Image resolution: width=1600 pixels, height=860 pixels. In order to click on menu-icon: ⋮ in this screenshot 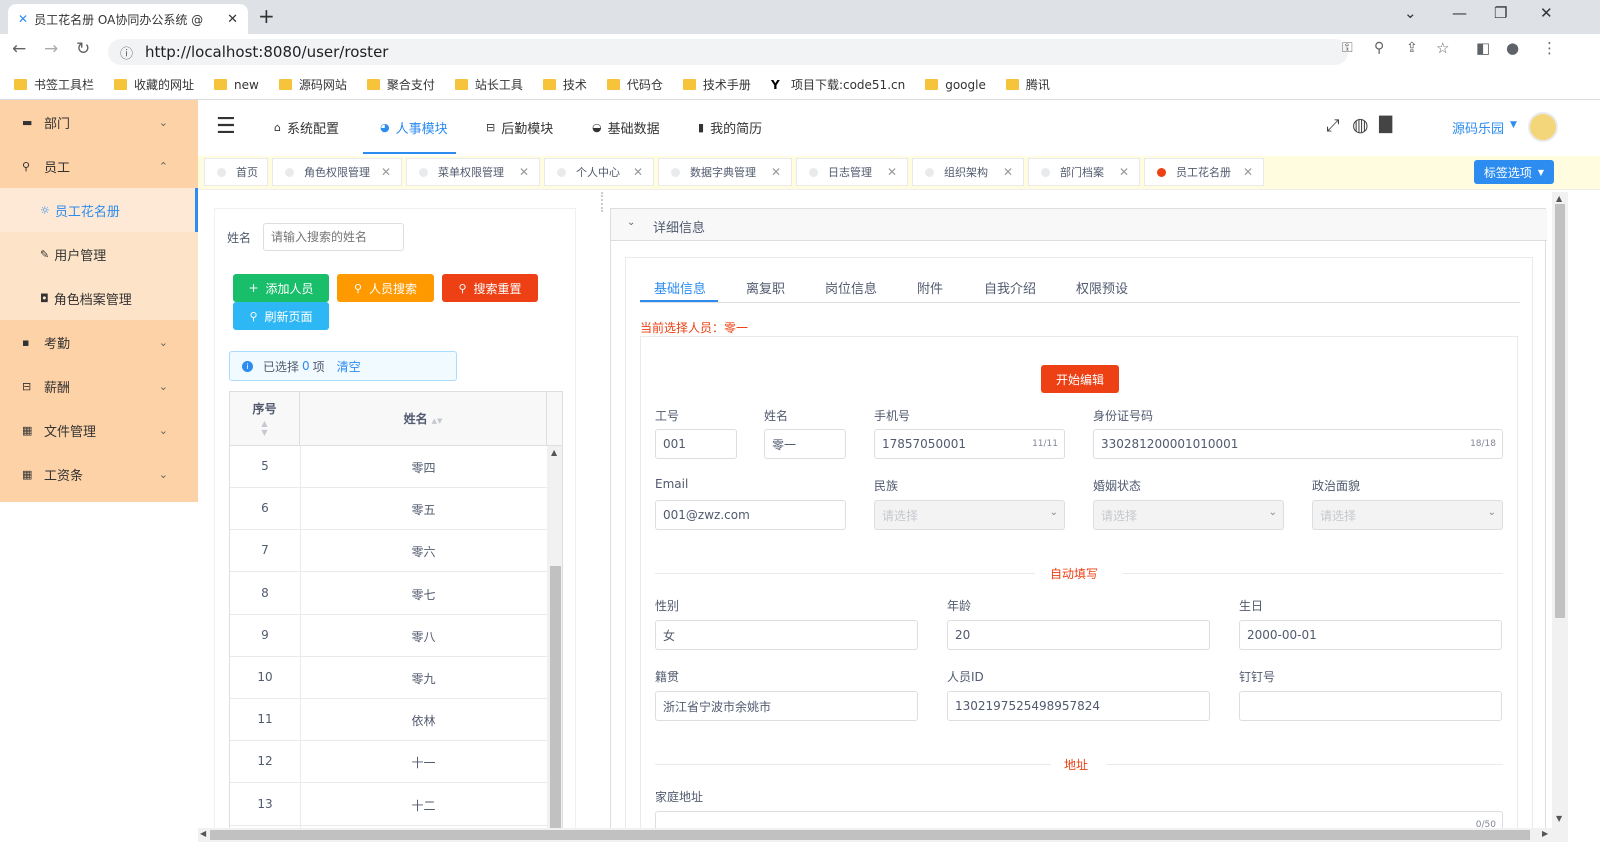, I will do `click(1549, 48)`.